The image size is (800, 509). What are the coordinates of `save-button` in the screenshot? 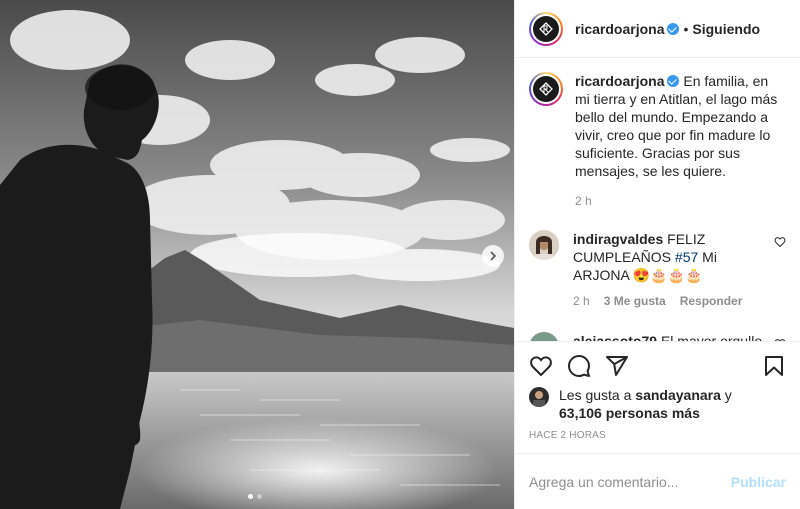 It's located at (774, 366).